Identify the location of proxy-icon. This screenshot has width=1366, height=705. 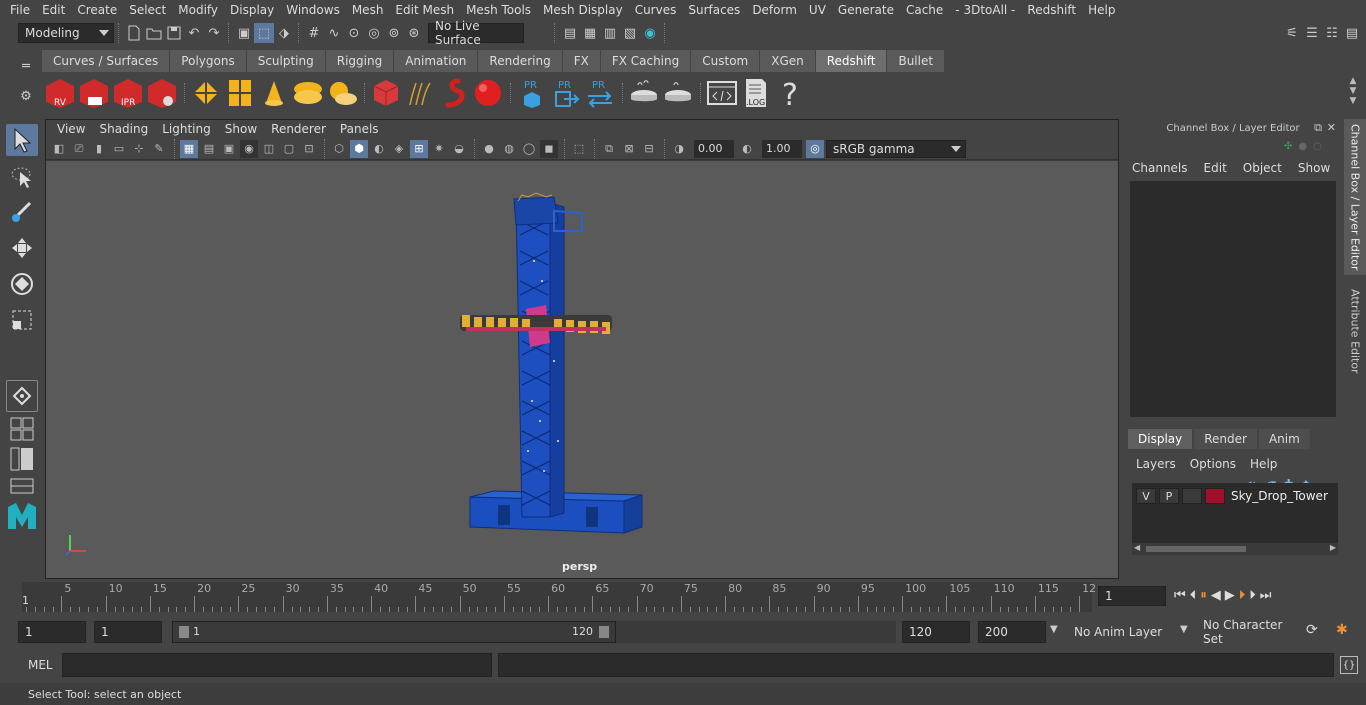
(386, 93).